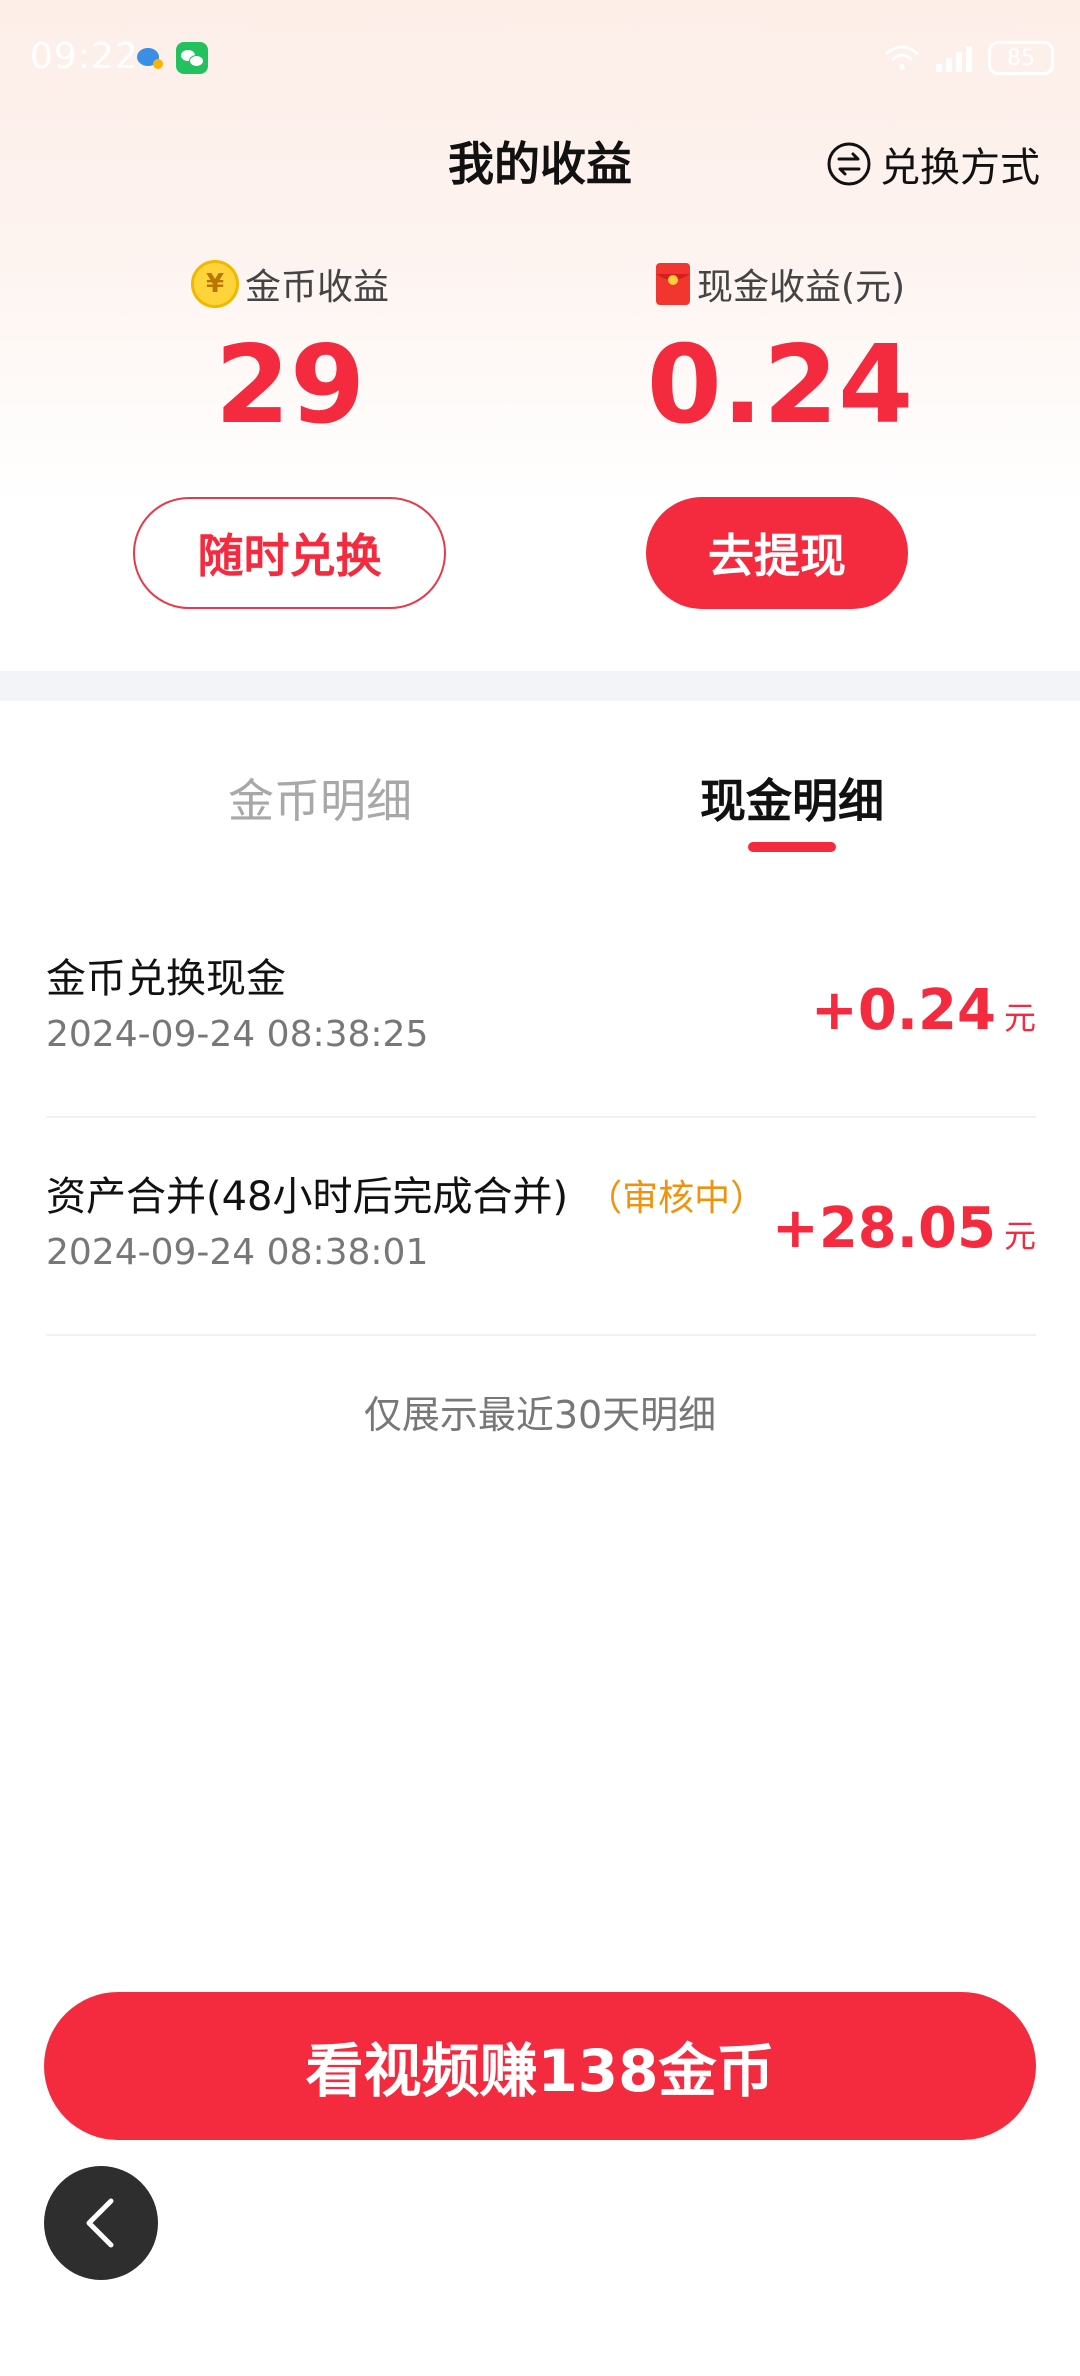 This screenshot has width=1080, height=2376. Describe the element at coordinates (540, 60) in the screenshot. I see `status-bar: 09:22 85` at that location.